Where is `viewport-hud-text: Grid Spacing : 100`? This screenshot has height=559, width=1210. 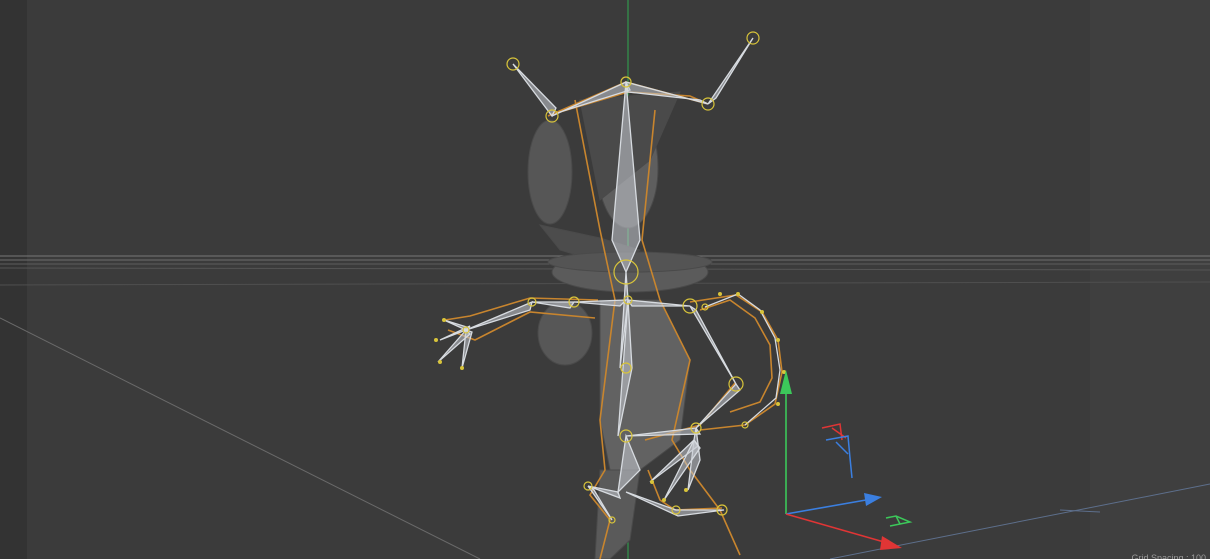 viewport-hud-text: Grid Spacing : 100 is located at coordinates (1168, 556).